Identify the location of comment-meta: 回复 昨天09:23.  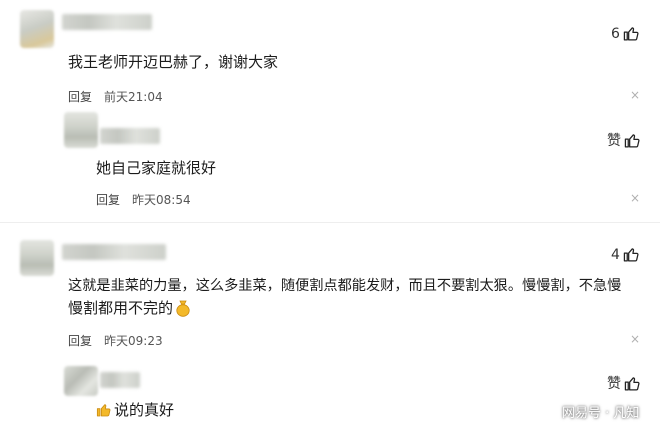
(115, 340).